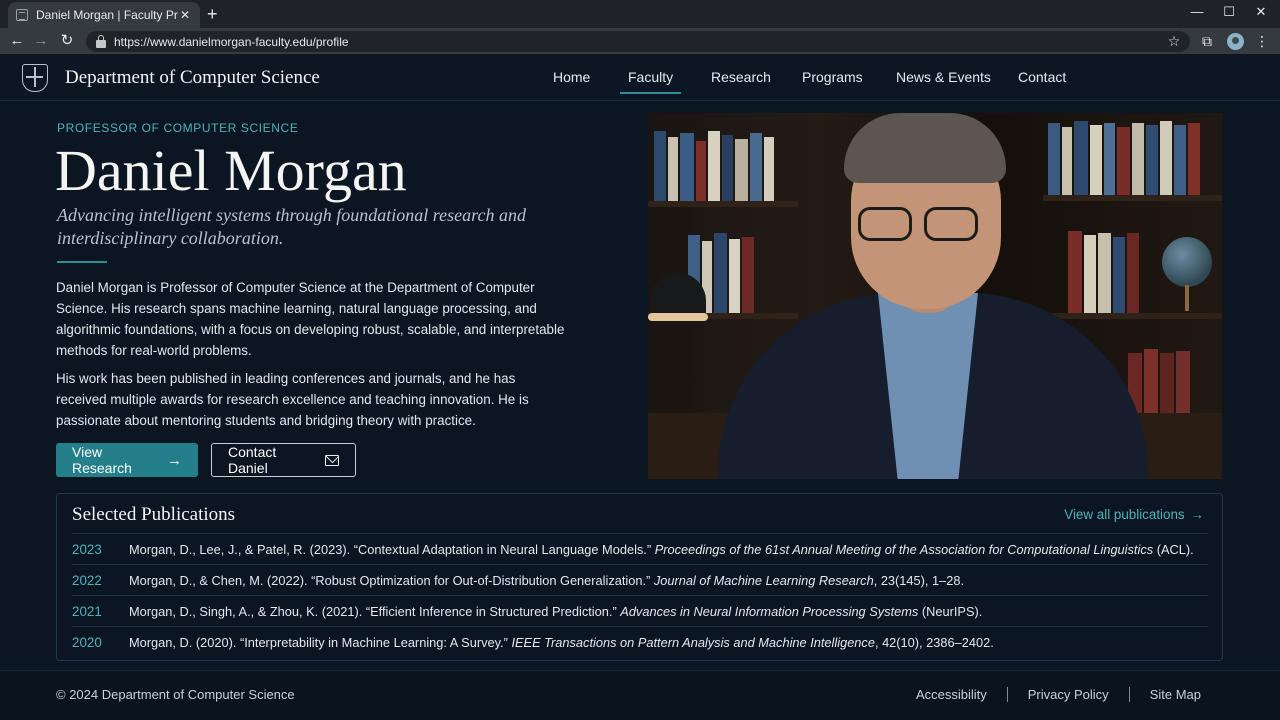 Image resolution: width=1280 pixels, height=720 pixels. What do you see at coordinates (331, 460) in the screenshot?
I see `mail-icon` at bounding box center [331, 460].